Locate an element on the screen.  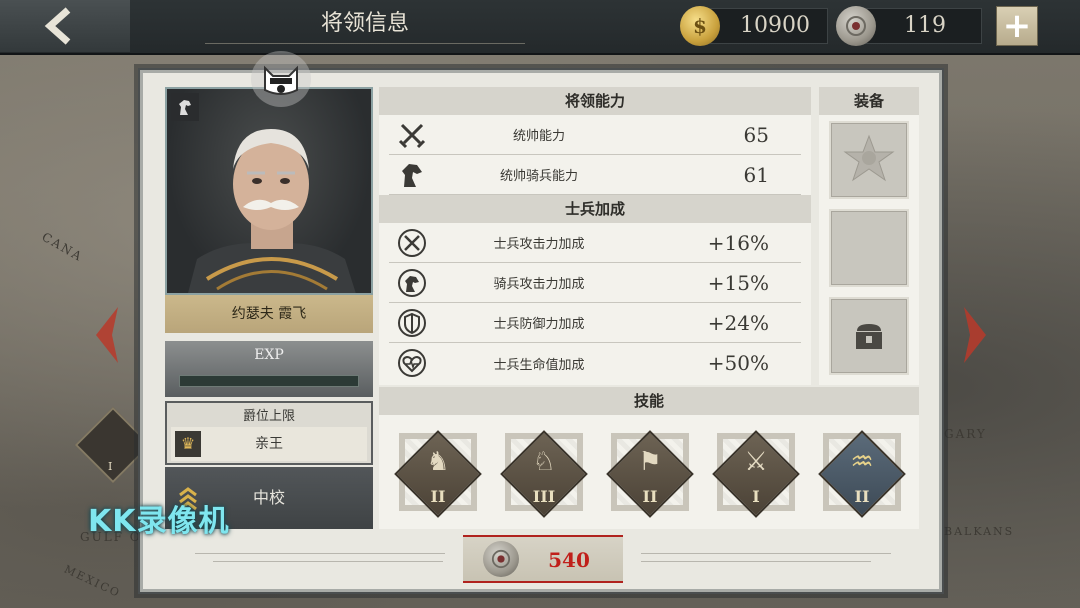
equipment-section: 装备 is located at coordinates (869, 236).